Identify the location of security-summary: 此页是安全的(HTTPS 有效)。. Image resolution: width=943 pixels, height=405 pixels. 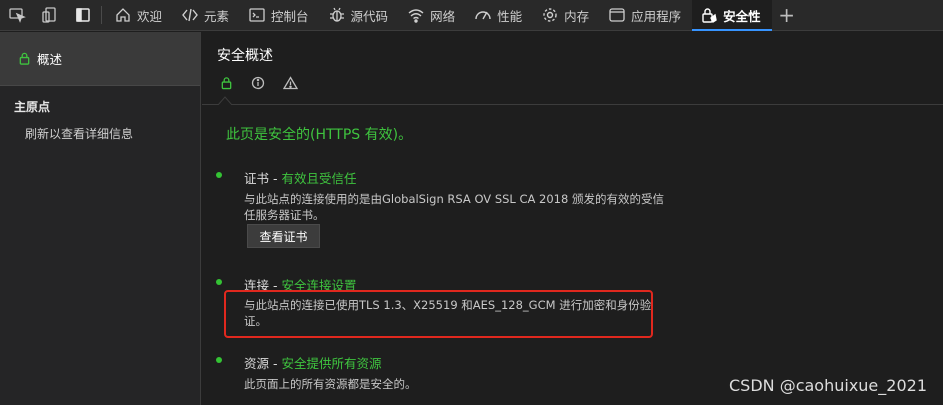
(319, 135).